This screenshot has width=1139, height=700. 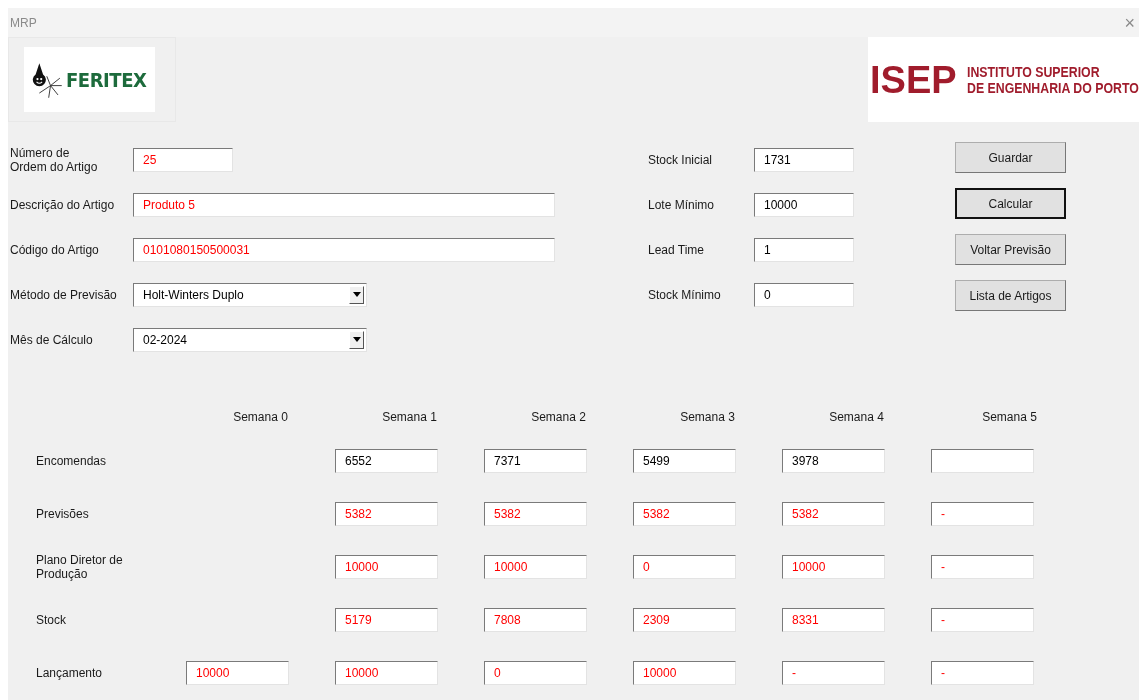 What do you see at coordinates (344, 249) in the screenshot?
I see `input-field: 0101080150500031` at bounding box center [344, 249].